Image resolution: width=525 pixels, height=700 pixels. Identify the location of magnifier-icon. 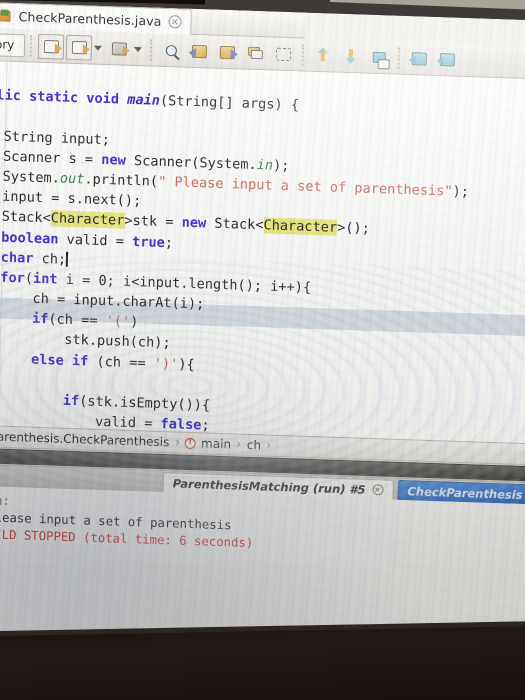
(171, 50).